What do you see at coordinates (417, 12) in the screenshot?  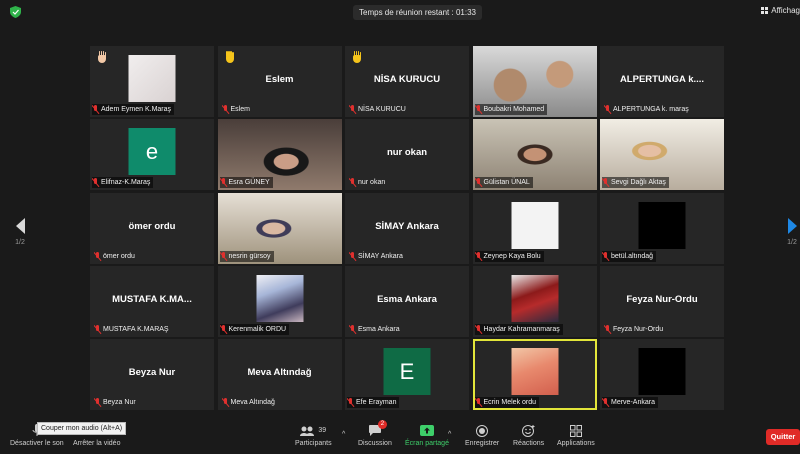 I see `meeting-timer: Temps de réunion restant : 01:33` at bounding box center [417, 12].